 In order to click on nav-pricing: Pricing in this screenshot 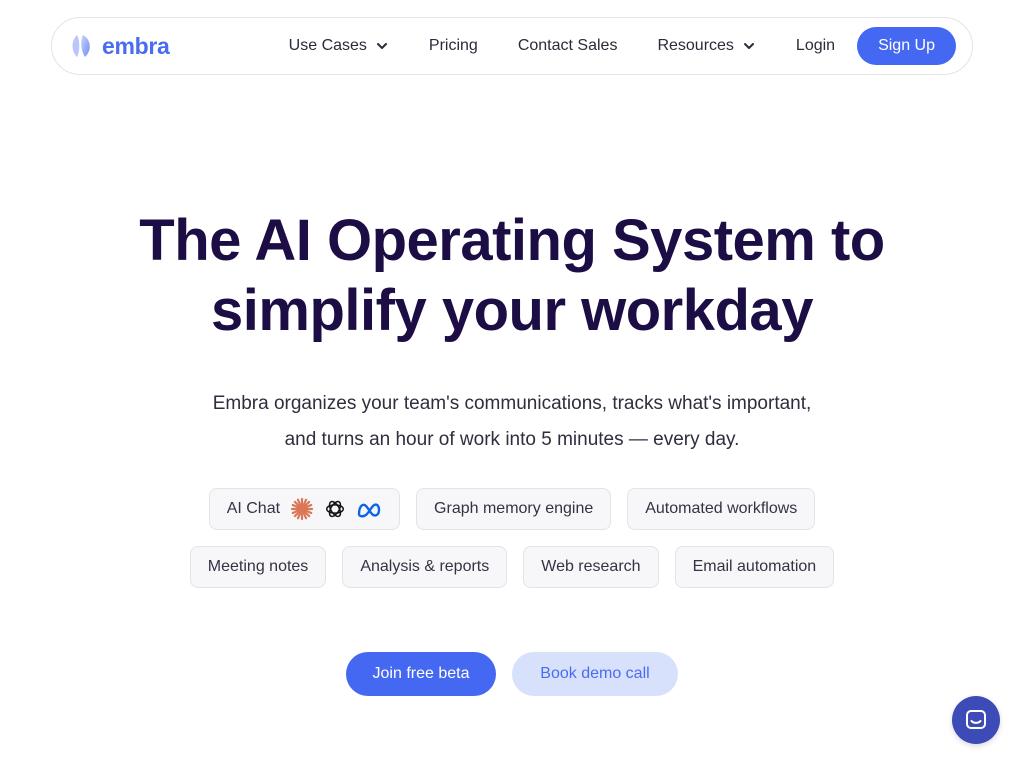, I will do `click(453, 46)`.